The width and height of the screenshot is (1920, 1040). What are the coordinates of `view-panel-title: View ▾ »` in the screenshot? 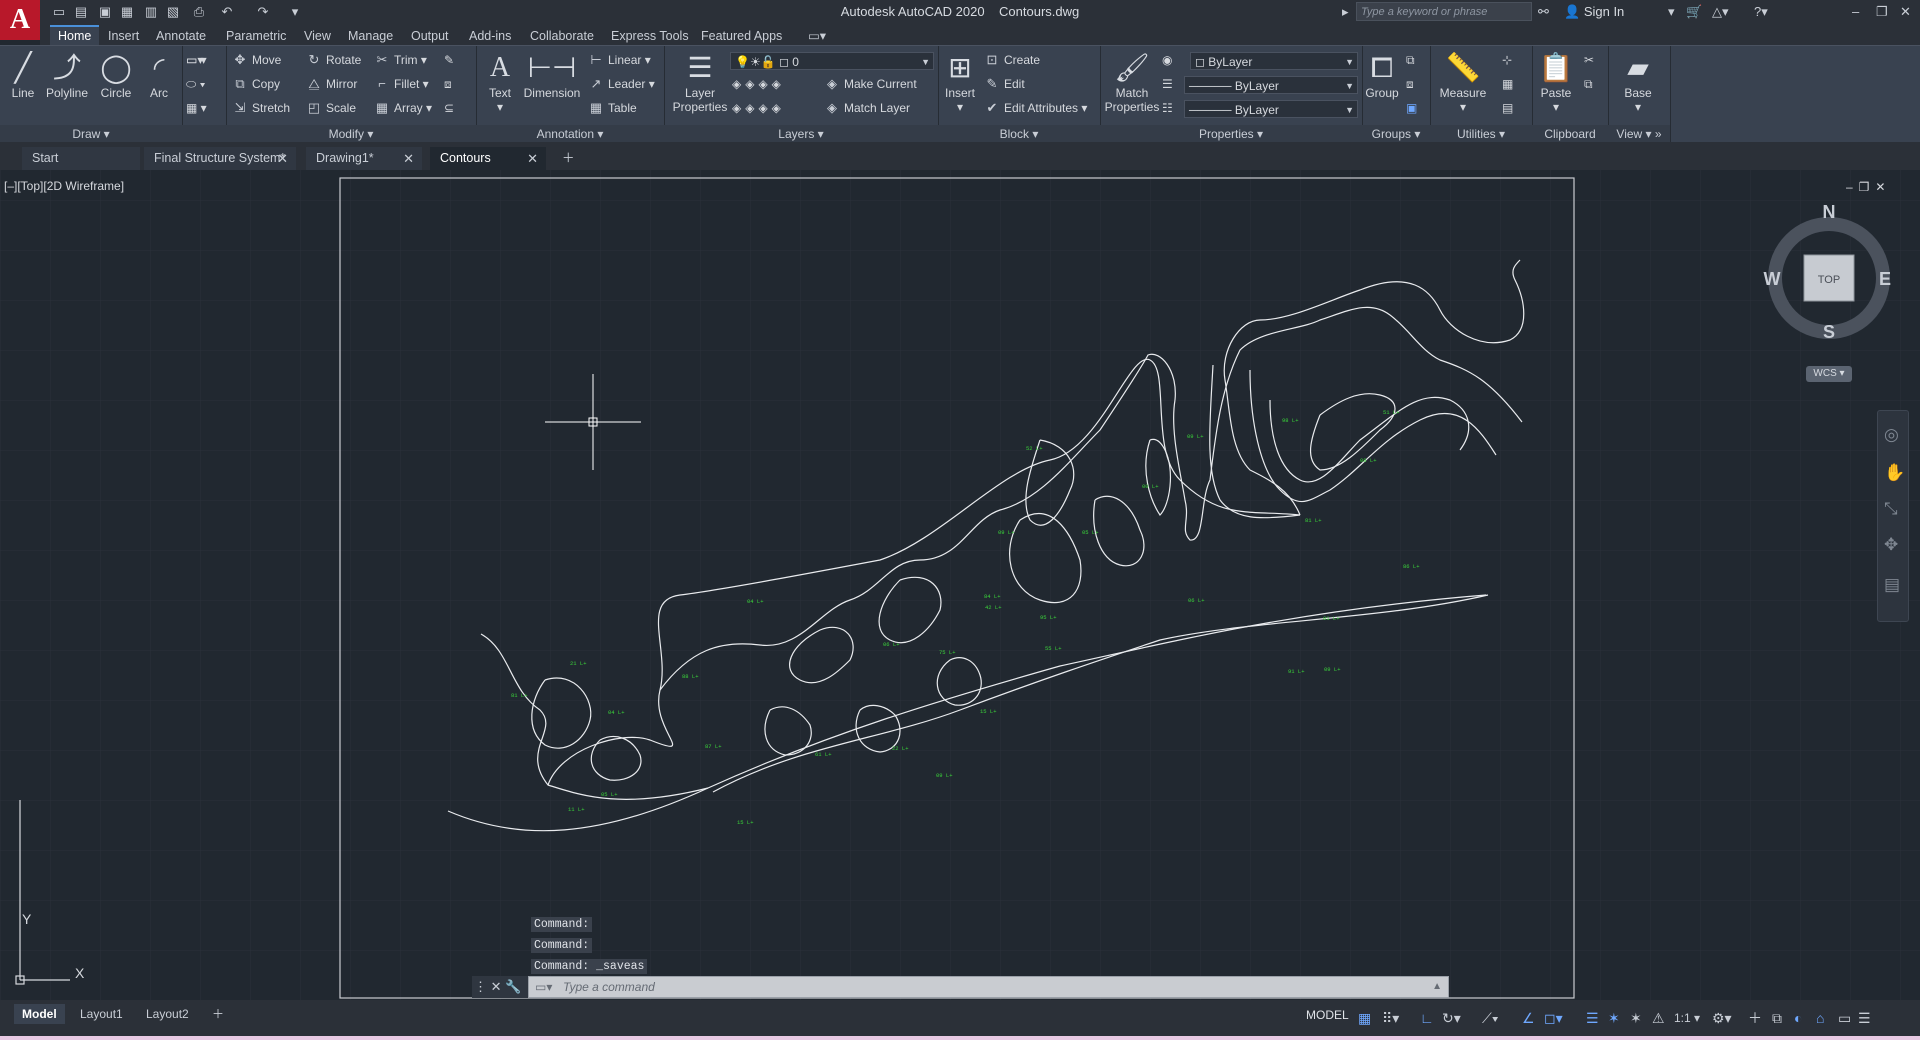 It's located at (1639, 134).